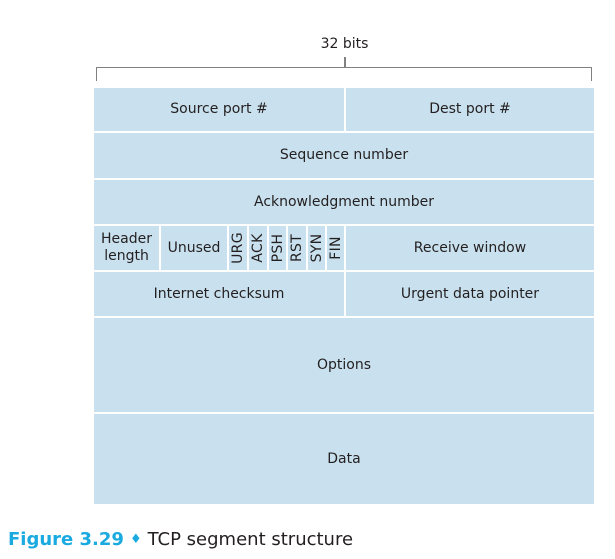  What do you see at coordinates (219, 109) in the screenshot?
I see `field-source-port: Source port #` at bounding box center [219, 109].